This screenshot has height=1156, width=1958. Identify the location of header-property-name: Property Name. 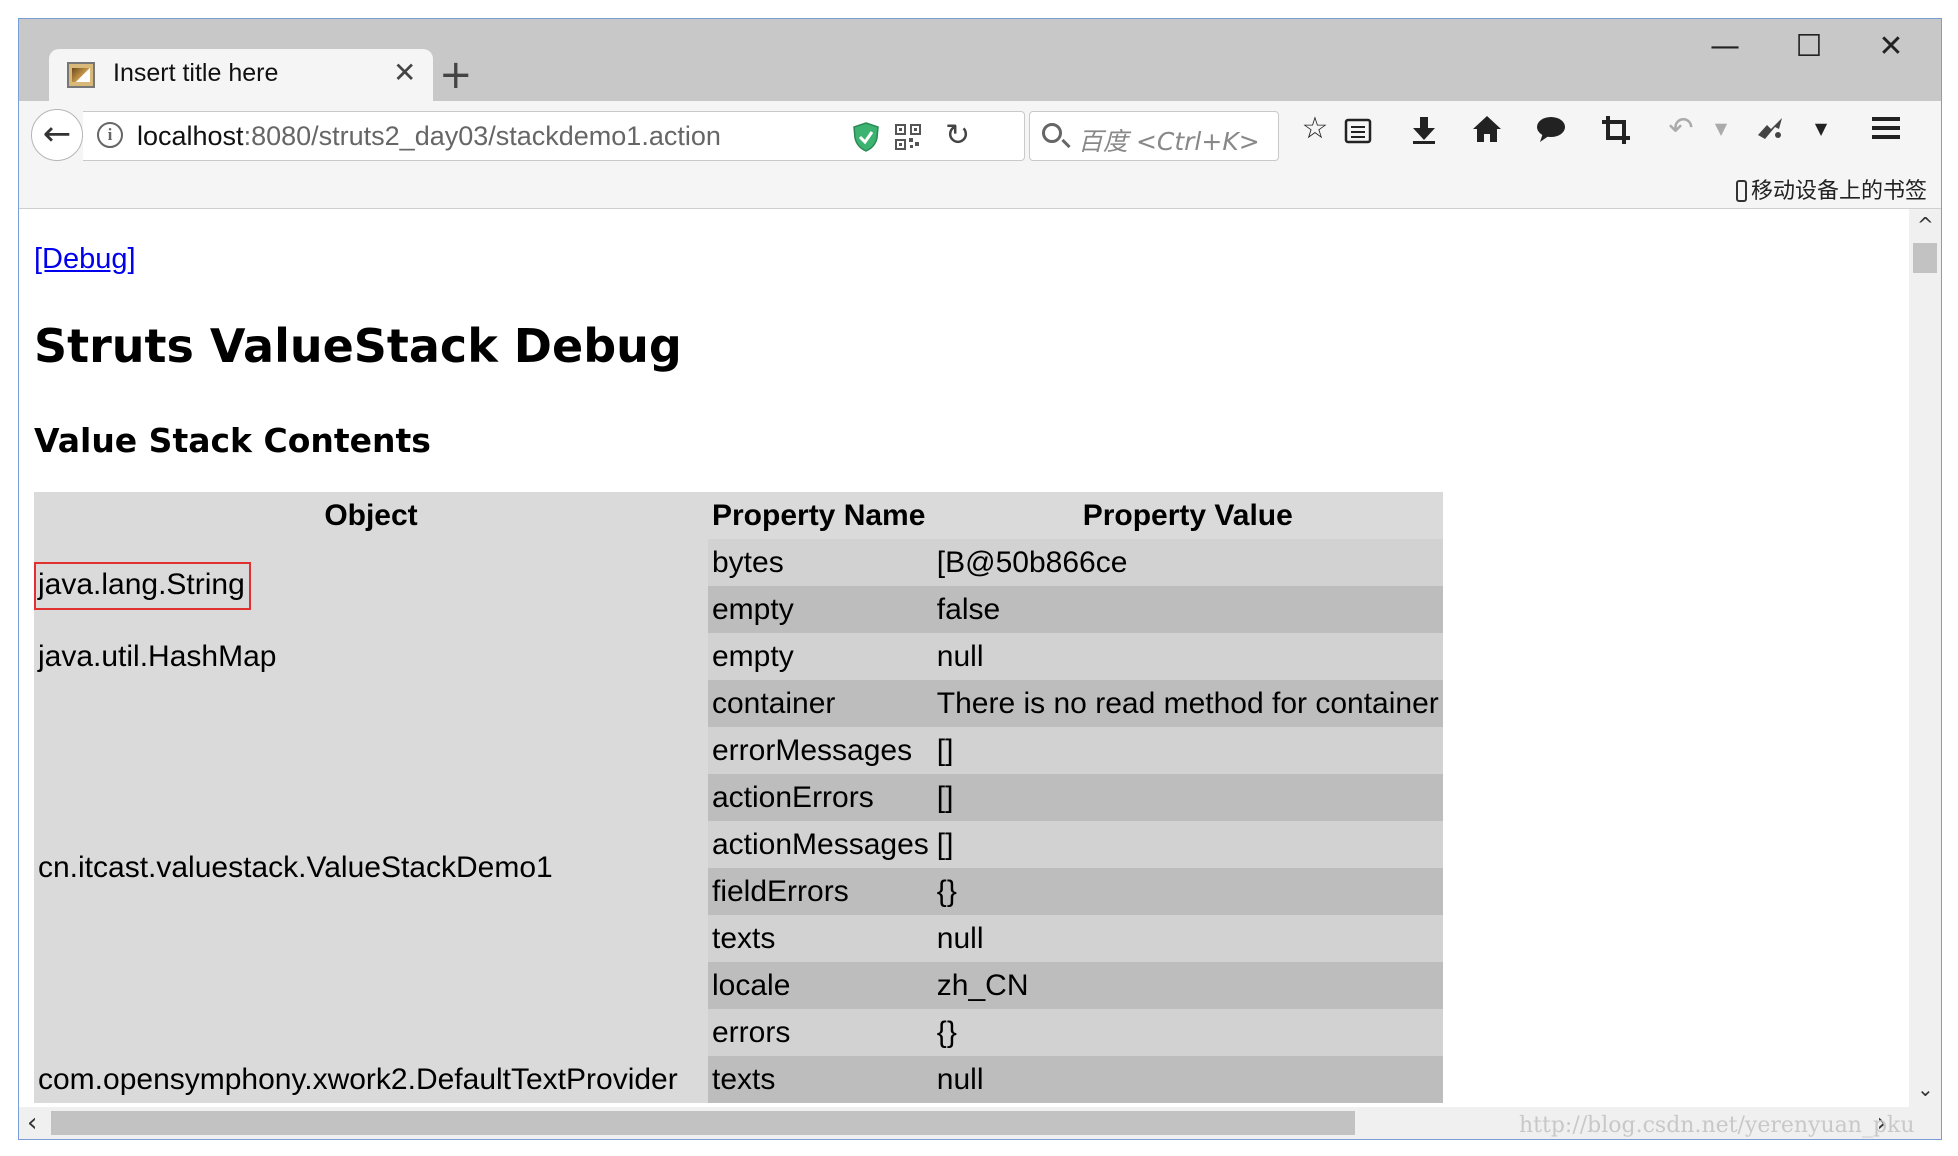
(820, 515).